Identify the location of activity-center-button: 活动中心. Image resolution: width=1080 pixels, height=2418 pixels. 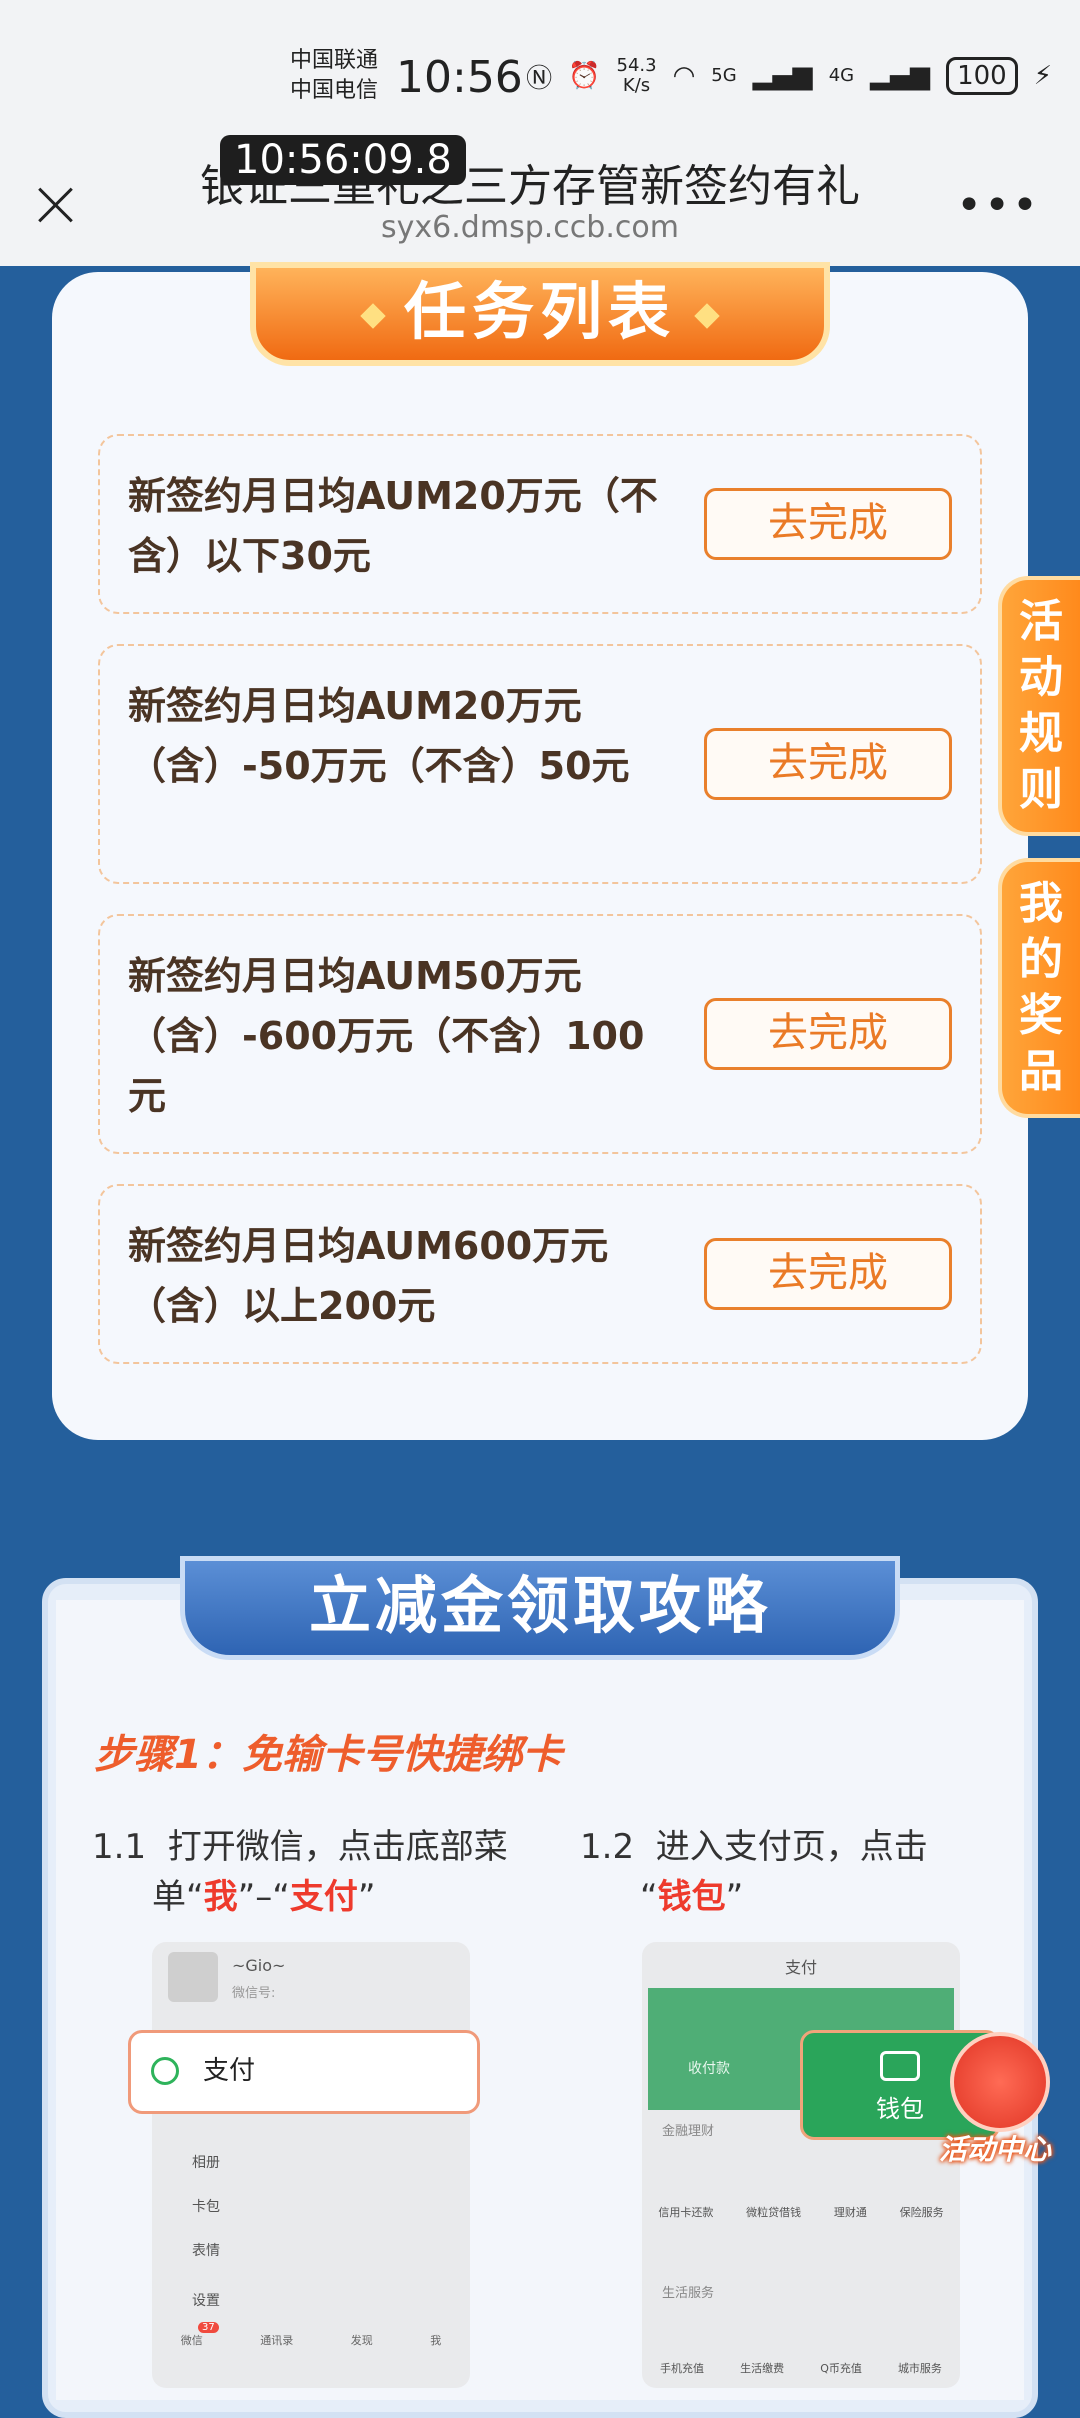
(995, 2103).